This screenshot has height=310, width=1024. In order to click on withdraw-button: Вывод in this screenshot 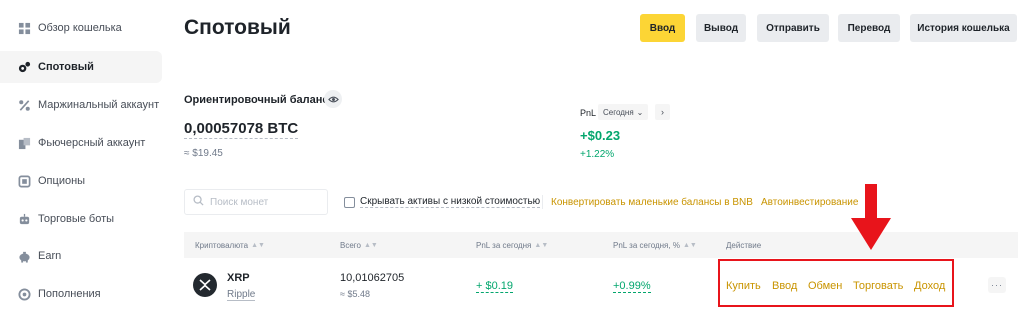, I will do `click(721, 28)`.